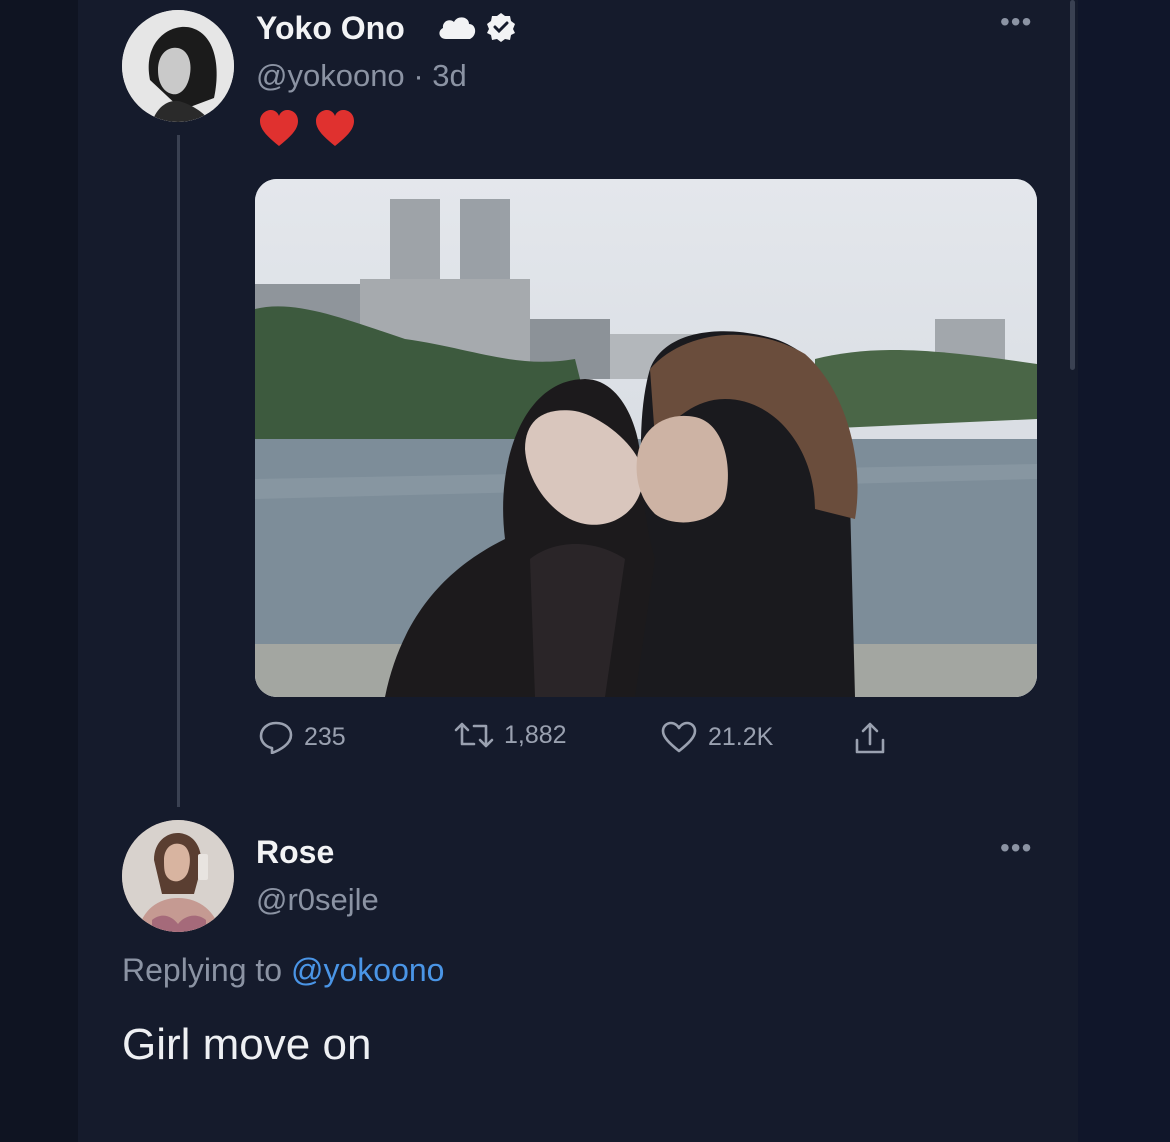 The image size is (1170, 1142). Describe the element at coordinates (679, 737) in the screenshot. I see `like-heart-icon` at that location.